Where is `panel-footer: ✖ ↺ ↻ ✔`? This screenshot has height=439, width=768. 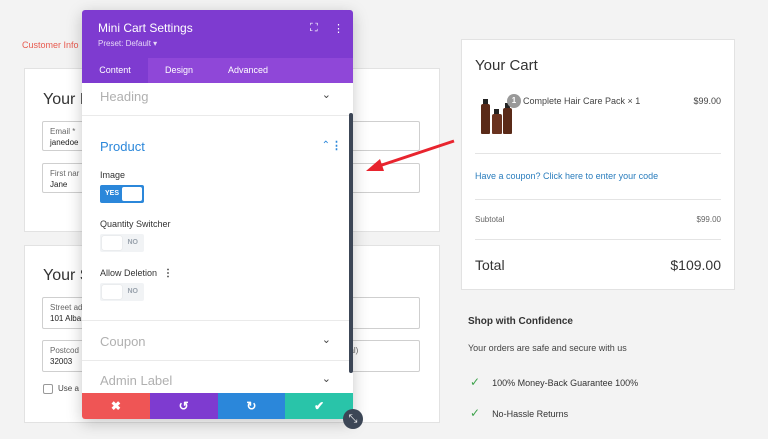 panel-footer: ✖ ↺ ↻ ✔ is located at coordinates (217, 406).